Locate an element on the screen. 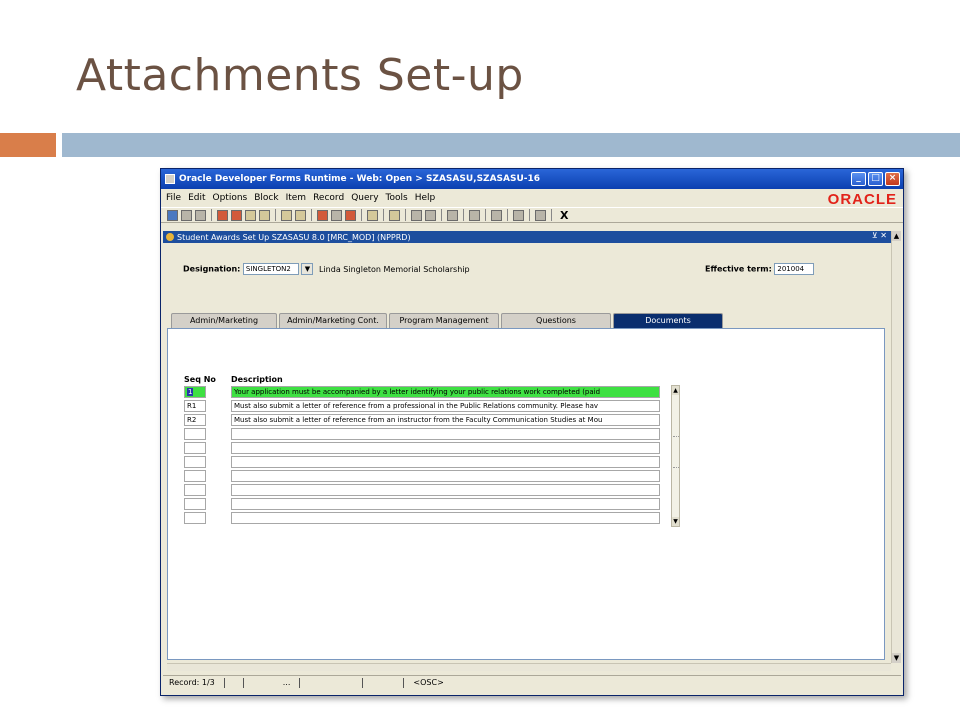  menu-edit: Edit is located at coordinates (196, 198).